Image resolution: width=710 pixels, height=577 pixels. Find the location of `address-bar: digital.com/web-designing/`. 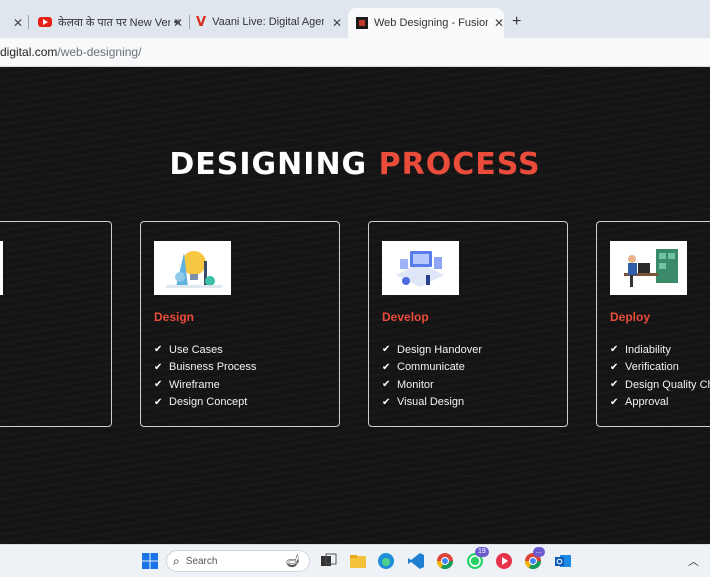

address-bar: digital.com/web-designing/ is located at coordinates (355, 52).